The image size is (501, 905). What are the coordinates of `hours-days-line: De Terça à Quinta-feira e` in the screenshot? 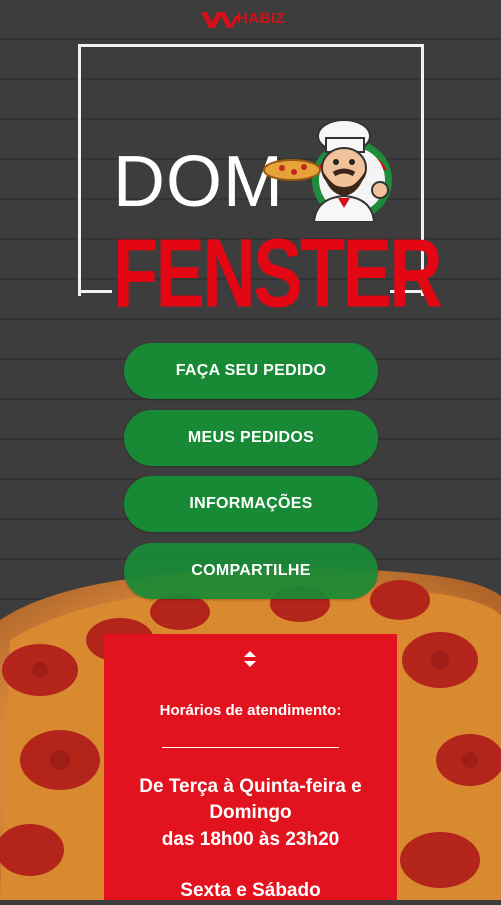 It's located at (250, 786).